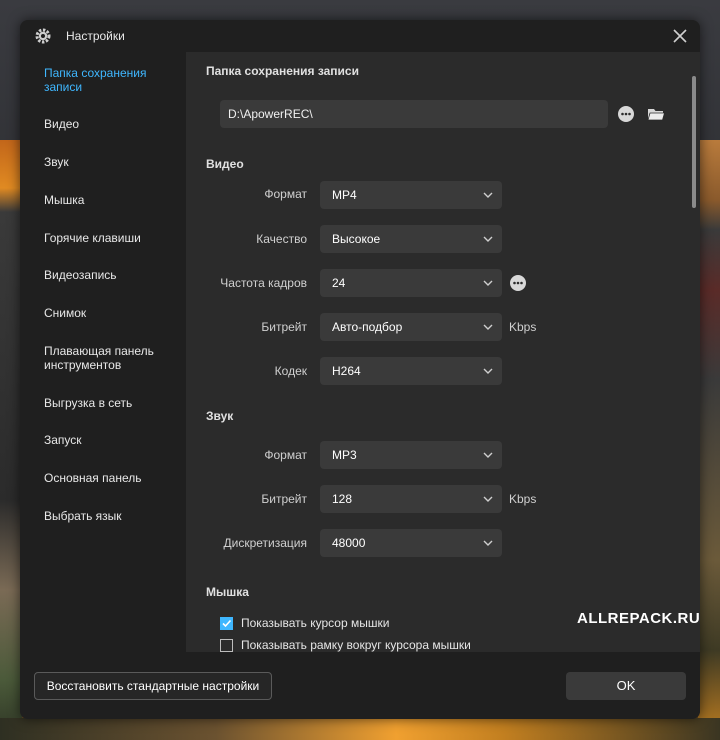 The width and height of the screenshot is (720, 740). I want to click on audio-bitrate-value: 128, so click(342, 499).